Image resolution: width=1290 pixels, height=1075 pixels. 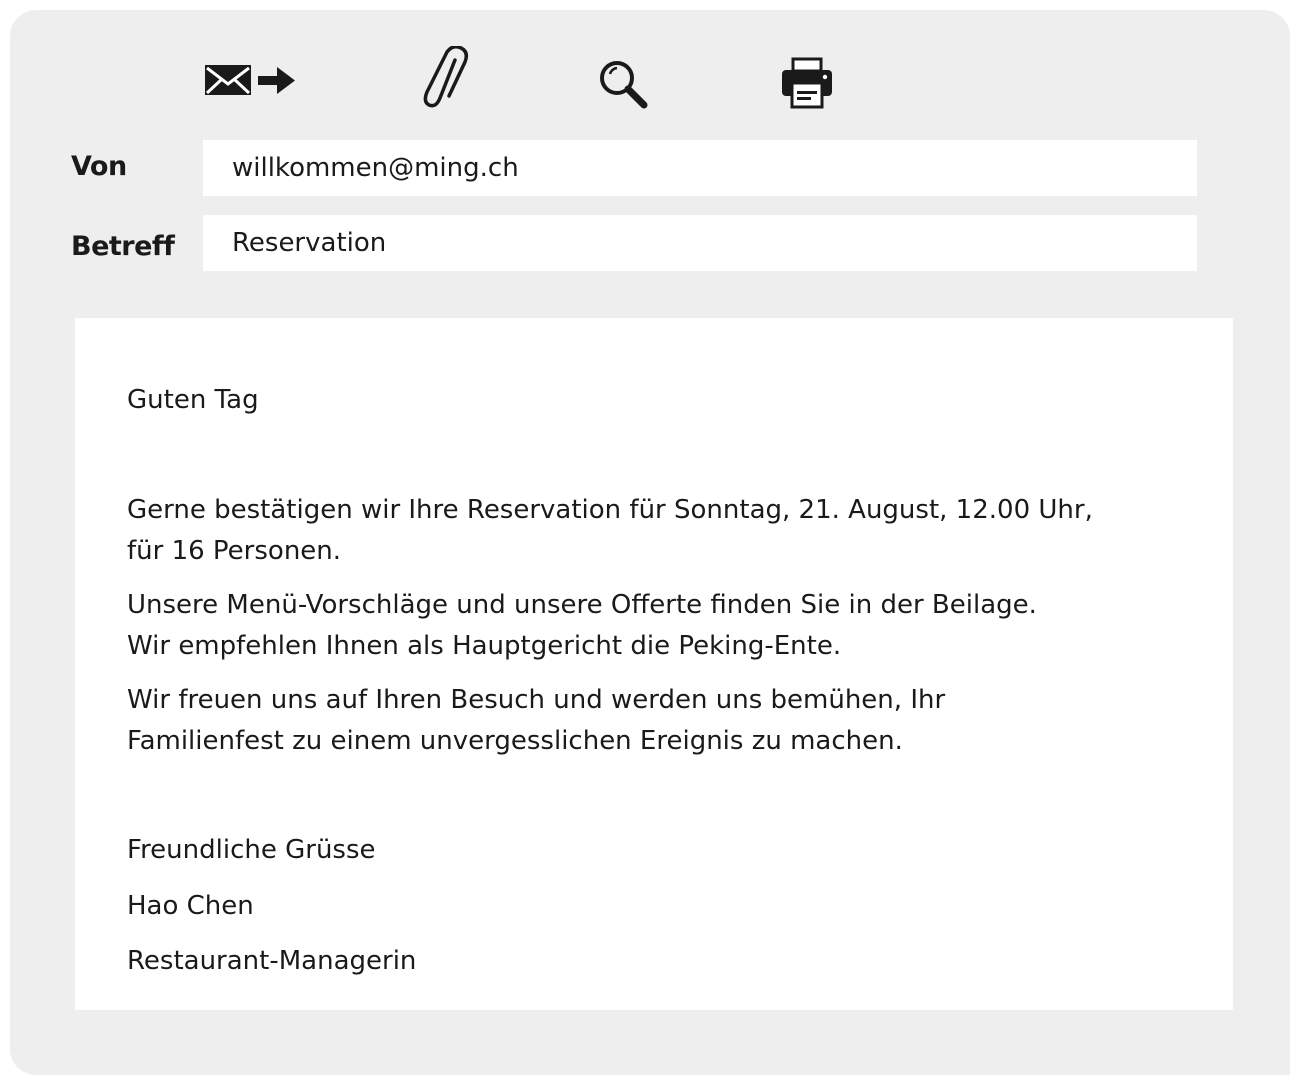 I want to click on printer-icon, so click(x=807, y=83).